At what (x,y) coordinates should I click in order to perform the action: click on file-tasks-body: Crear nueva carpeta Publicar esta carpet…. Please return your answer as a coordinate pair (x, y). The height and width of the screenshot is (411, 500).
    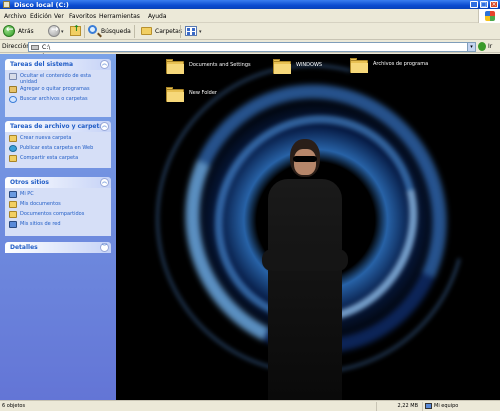
    Looking at the image, I should click on (58, 150).